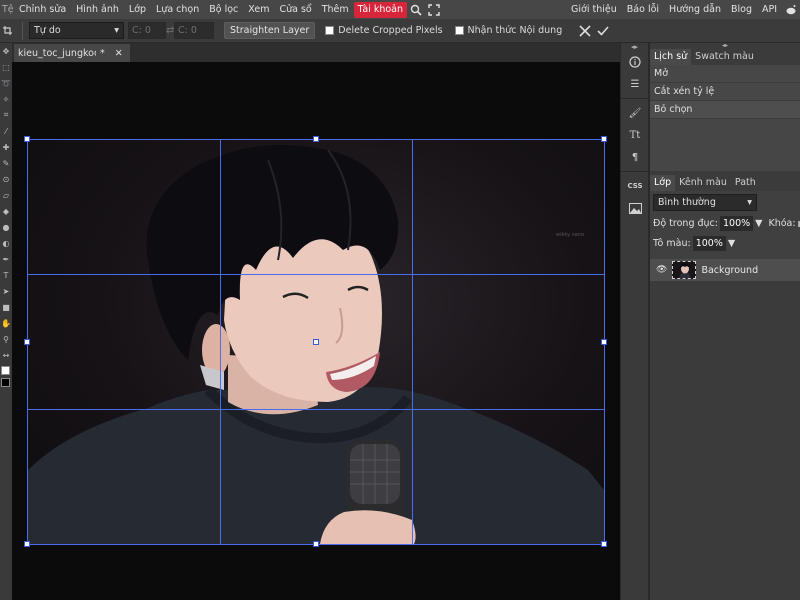  What do you see at coordinates (635, 135) in the screenshot?
I see `character-icon: Tt` at bounding box center [635, 135].